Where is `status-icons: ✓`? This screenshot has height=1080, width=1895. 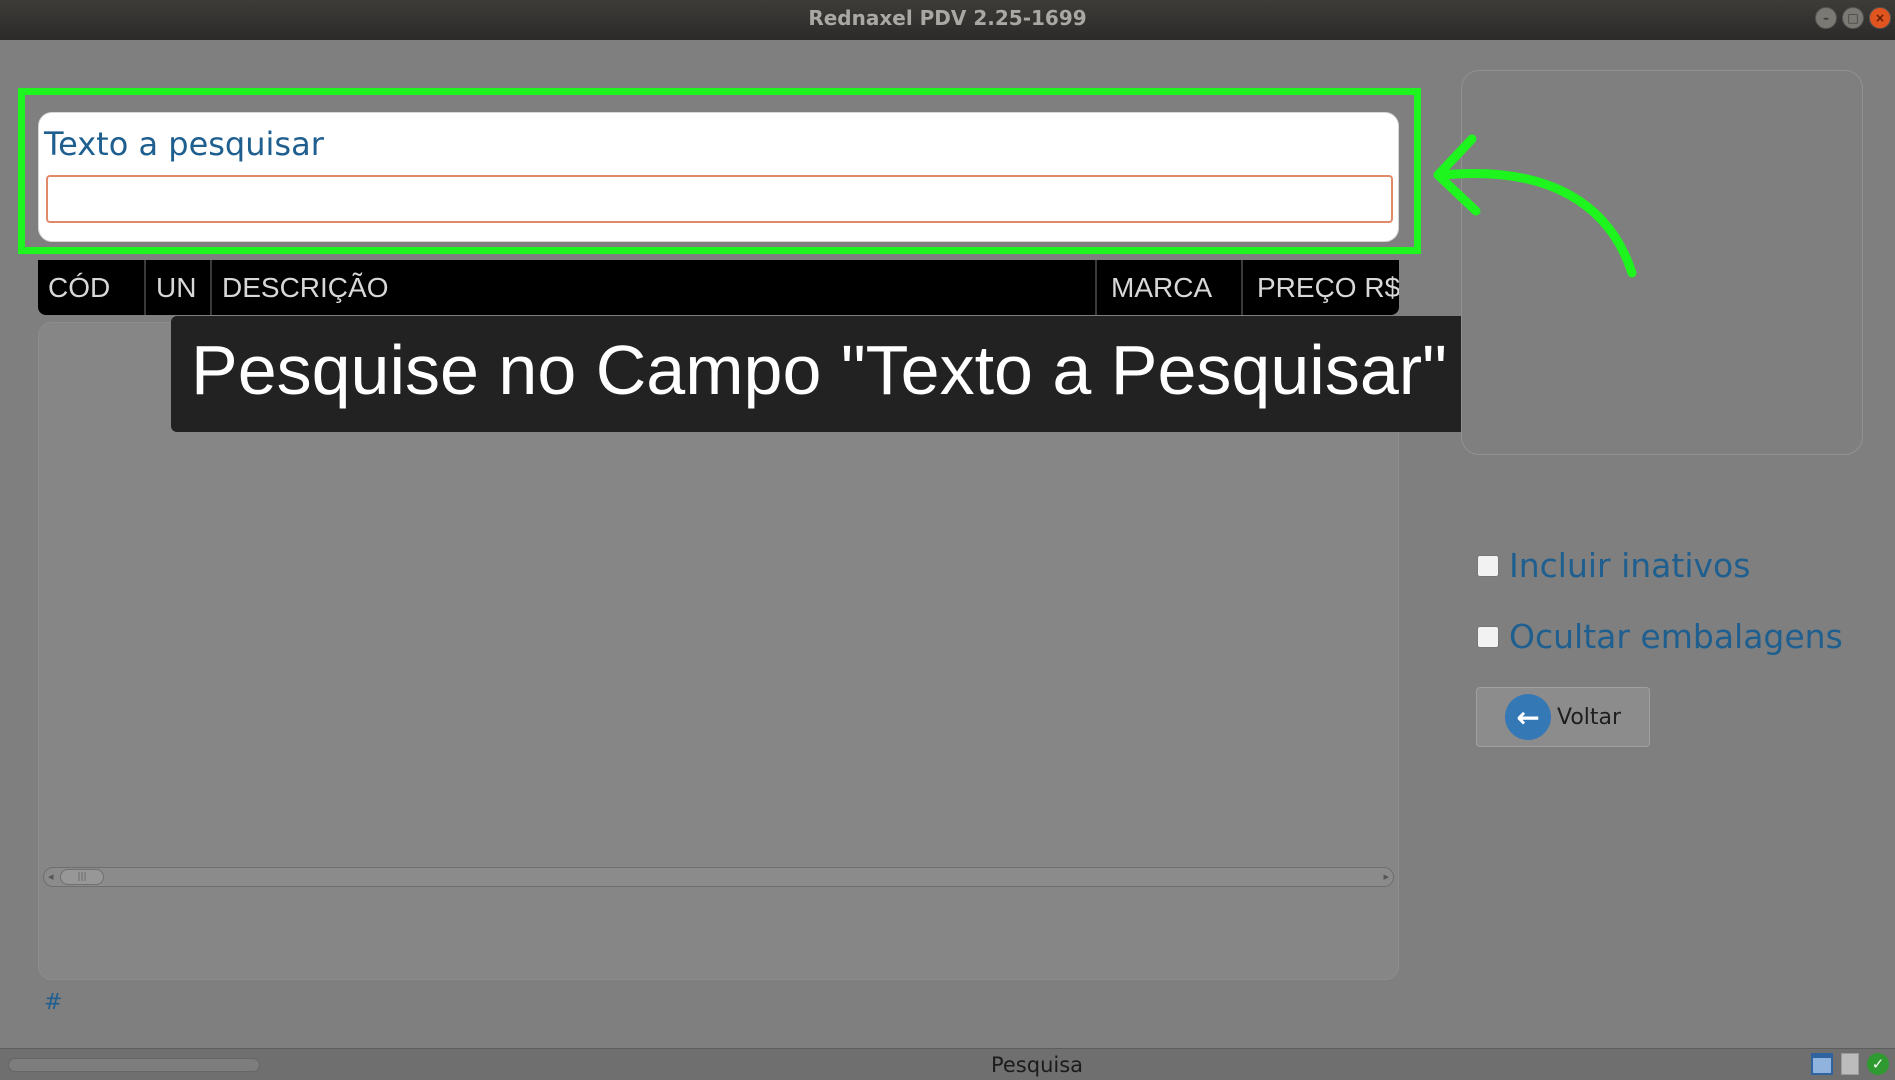
status-icons: ✓ is located at coordinates (1850, 1064).